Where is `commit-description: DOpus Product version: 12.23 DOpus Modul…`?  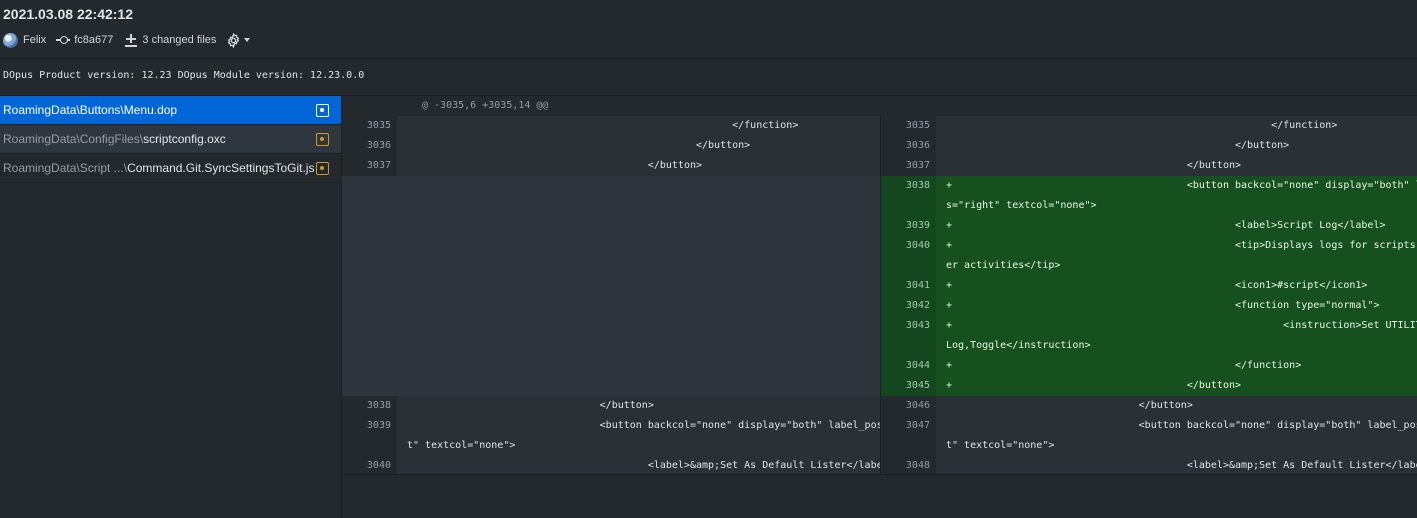
commit-description: DOpus Product version: 12.23 DOpus Modul… is located at coordinates (708, 77).